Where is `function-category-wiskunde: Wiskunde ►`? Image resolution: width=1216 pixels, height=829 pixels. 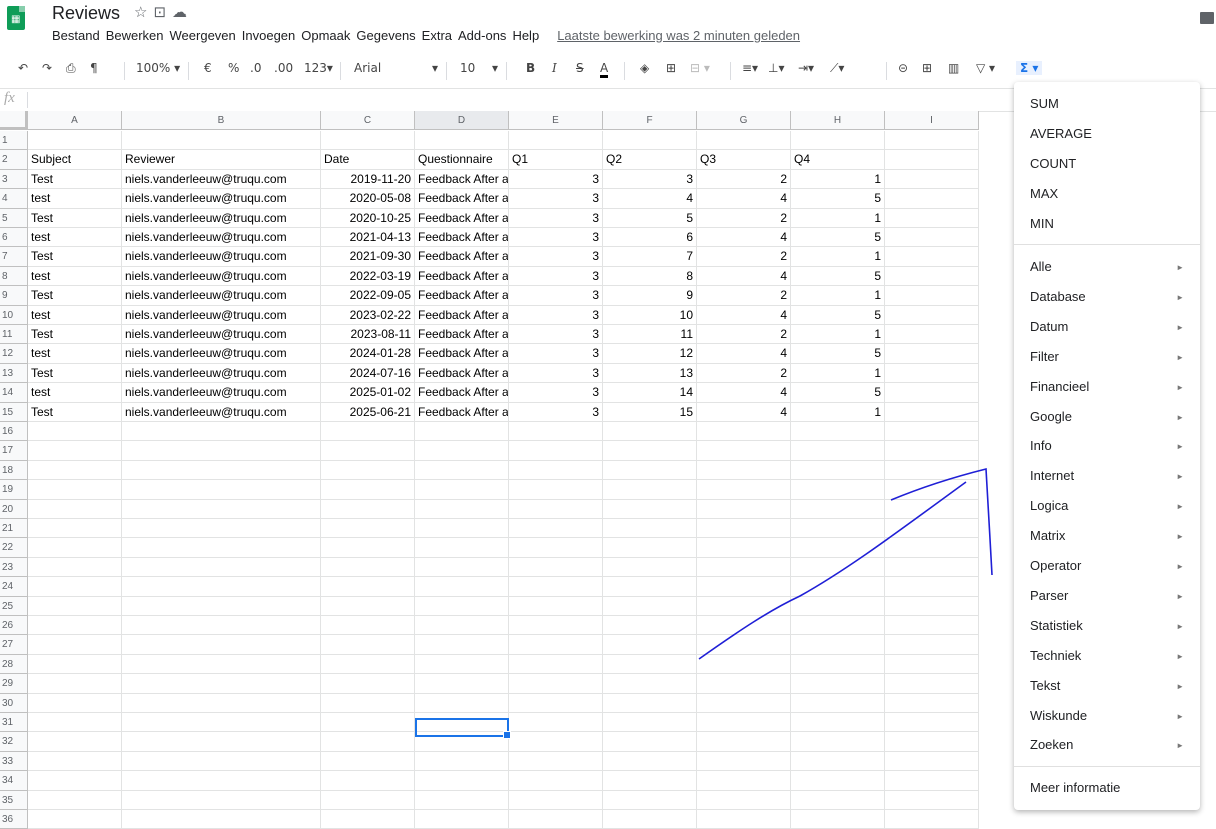 function-category-wiskunde: Wiskunde ► is located at coordinates (1107, 715).